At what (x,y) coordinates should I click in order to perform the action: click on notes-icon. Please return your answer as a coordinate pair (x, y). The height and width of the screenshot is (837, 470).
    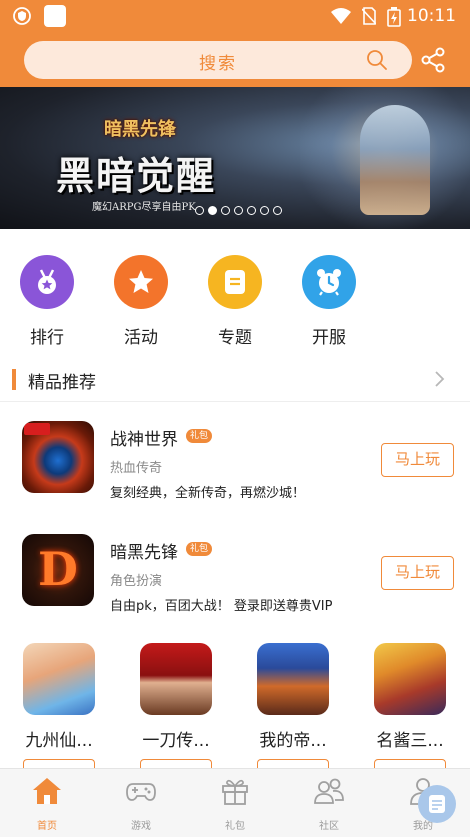
    Looking at the image, I should click on (437, 804).